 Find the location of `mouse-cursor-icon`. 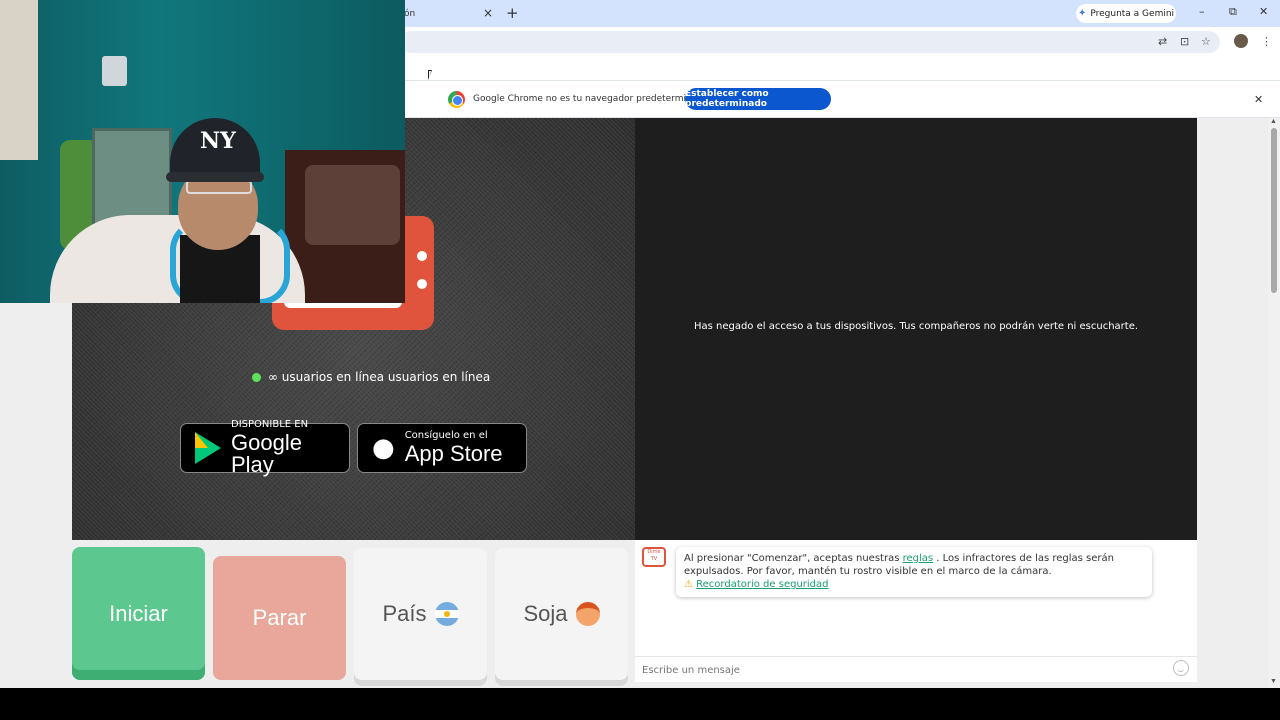

mouse-cursor-icon is located at coordinates (430, 75).